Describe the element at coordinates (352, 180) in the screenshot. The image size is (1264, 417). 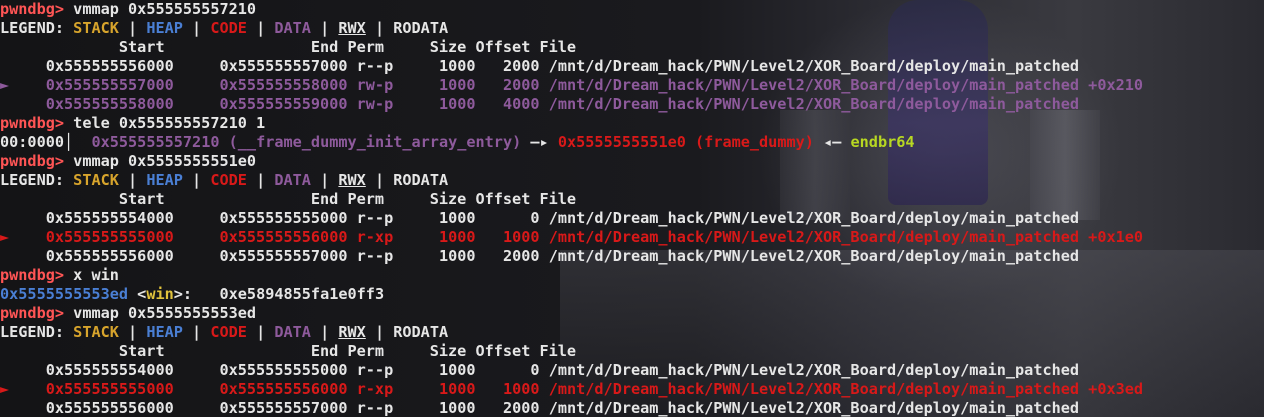
I see `legend-rwx: RWX` at that location.